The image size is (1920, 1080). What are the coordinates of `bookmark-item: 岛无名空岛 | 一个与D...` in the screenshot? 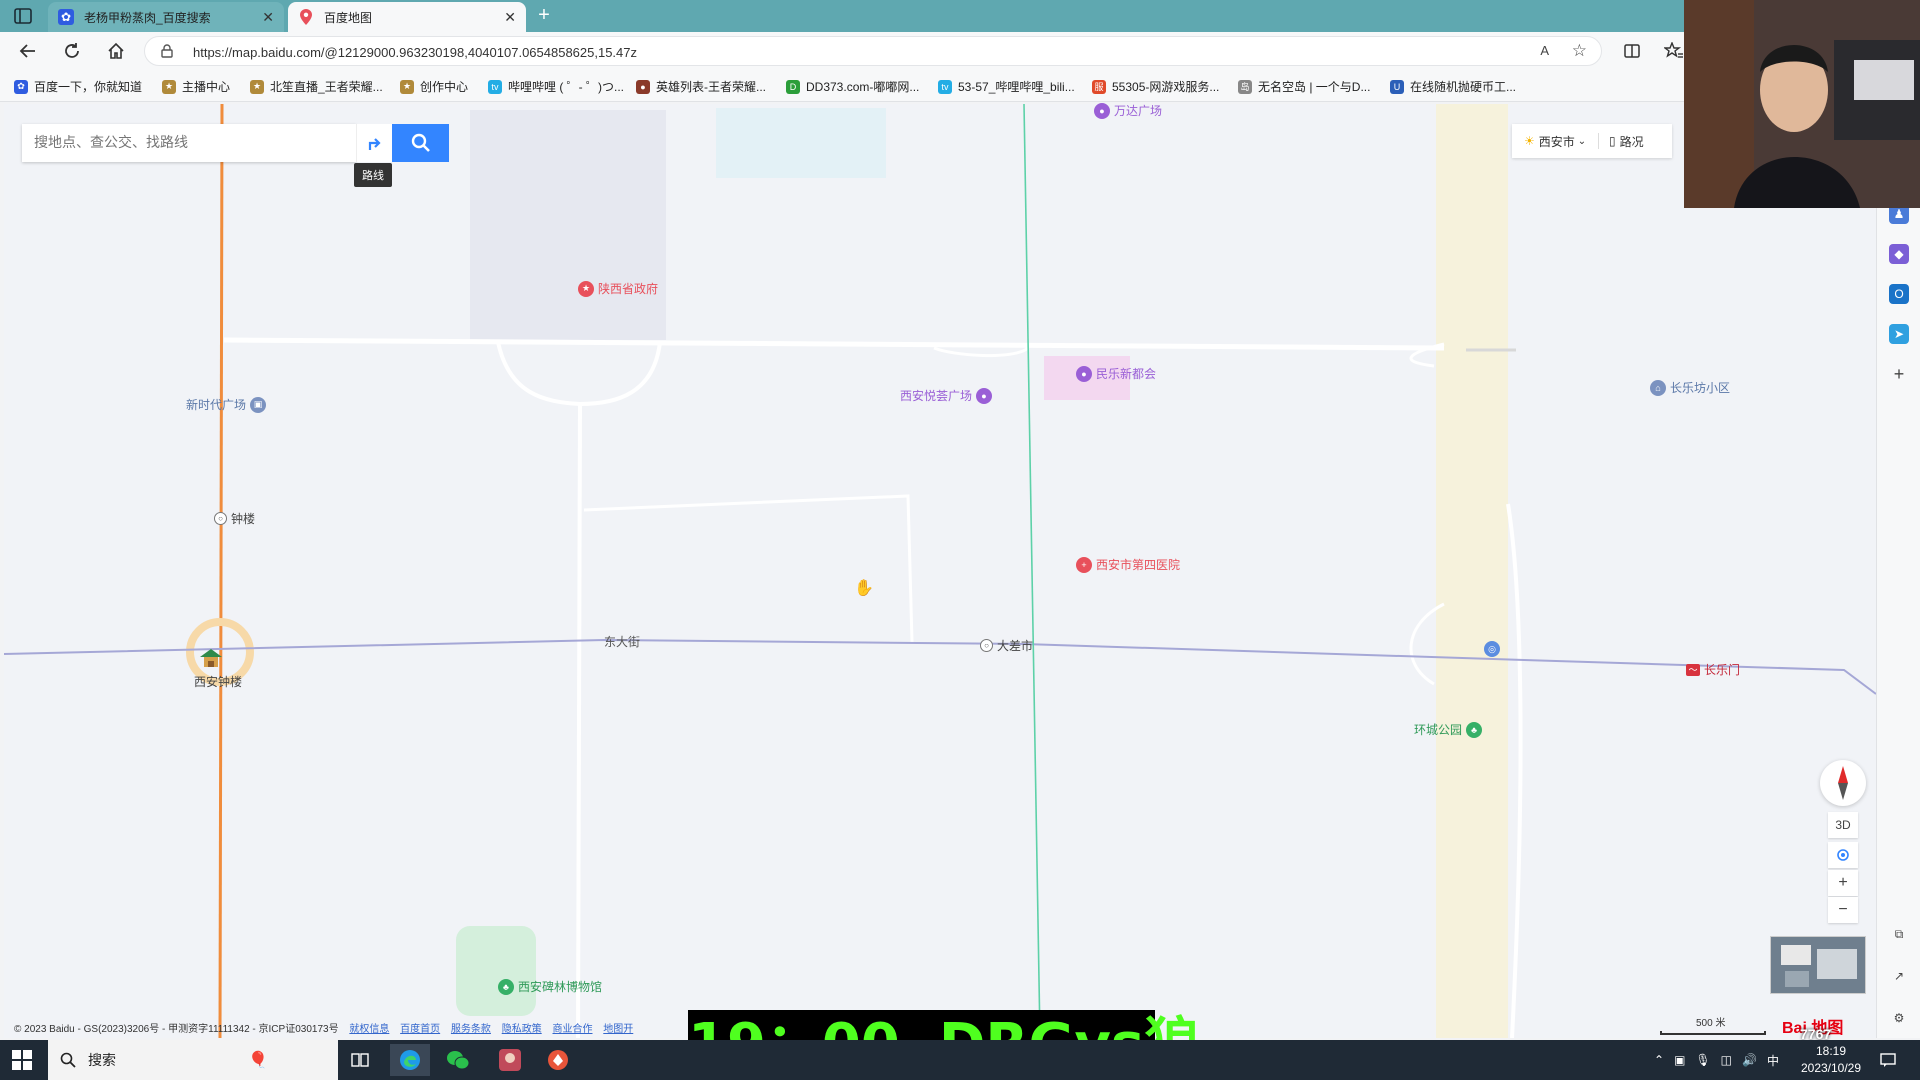 It's located at (1304, 86).